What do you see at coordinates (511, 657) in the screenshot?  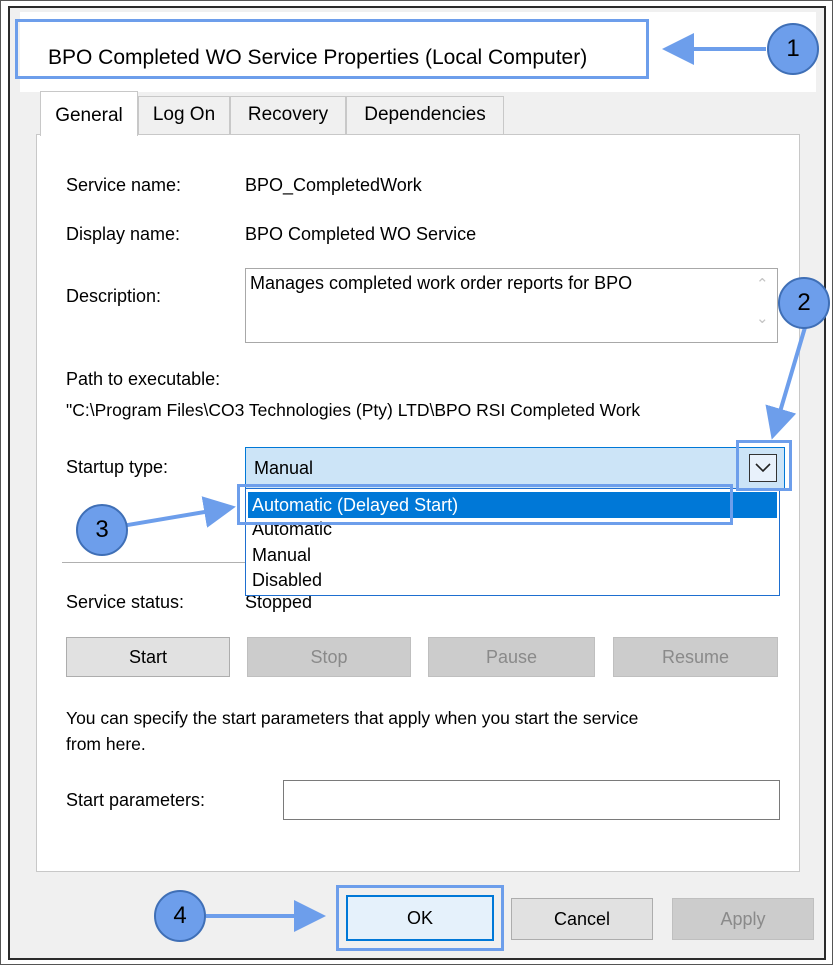 I see `pause-button: Pause` at bounding box center [511, 657].